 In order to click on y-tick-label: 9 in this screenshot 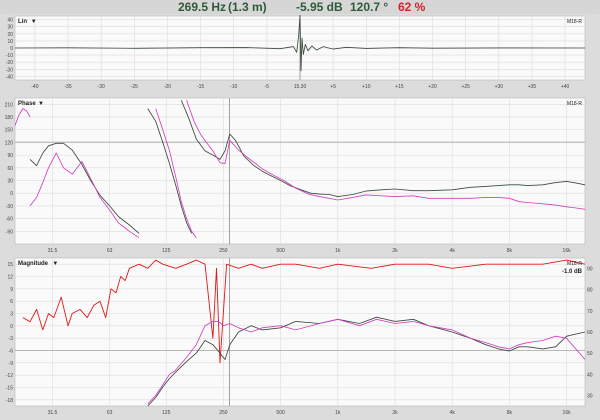, I will do `click(11, 290)`.